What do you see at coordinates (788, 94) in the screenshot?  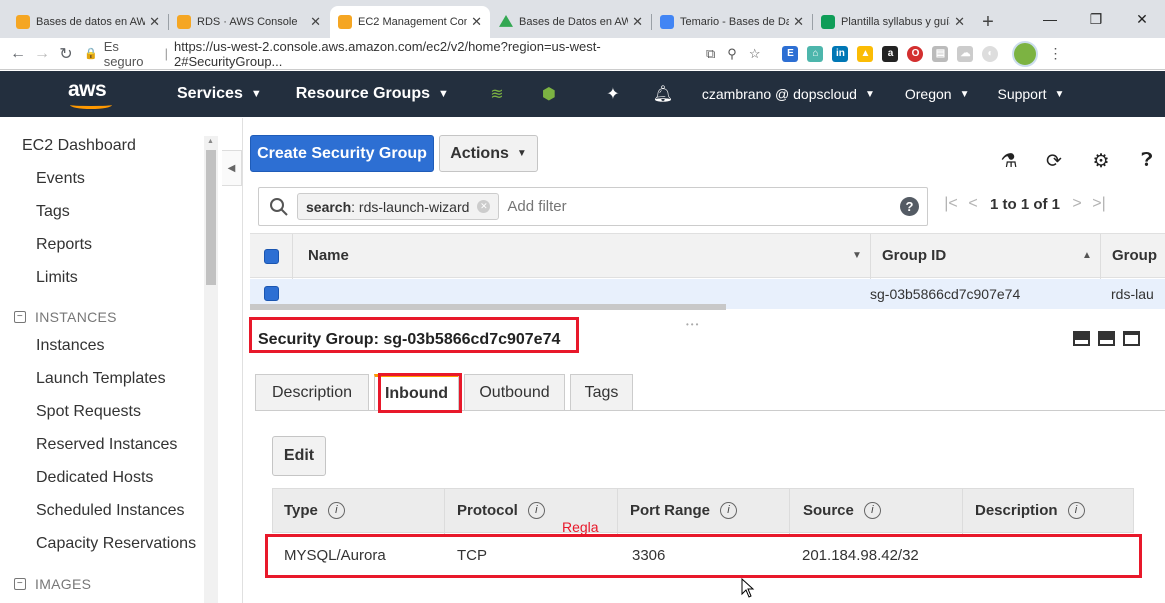 I see `account-menu: czambrano @ dopscloud ▼` at bounding box center [788, 94].